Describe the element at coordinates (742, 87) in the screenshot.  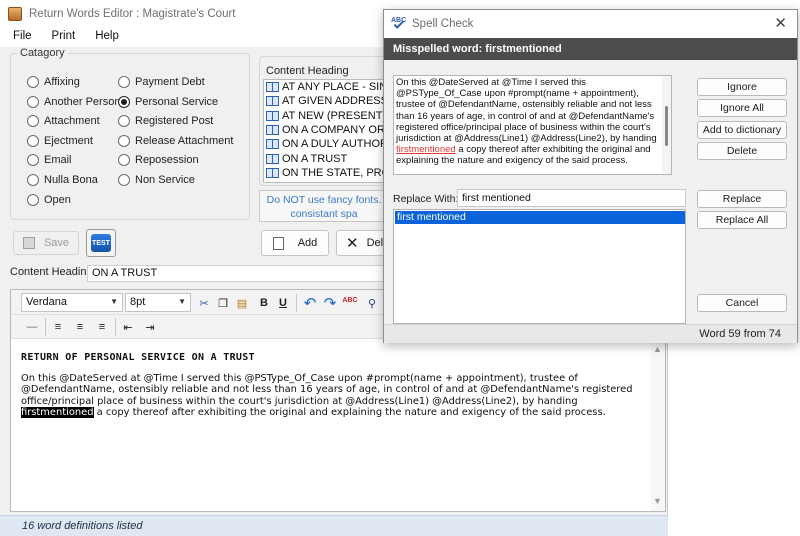
I see `ignore-button: Ignore` at that location.